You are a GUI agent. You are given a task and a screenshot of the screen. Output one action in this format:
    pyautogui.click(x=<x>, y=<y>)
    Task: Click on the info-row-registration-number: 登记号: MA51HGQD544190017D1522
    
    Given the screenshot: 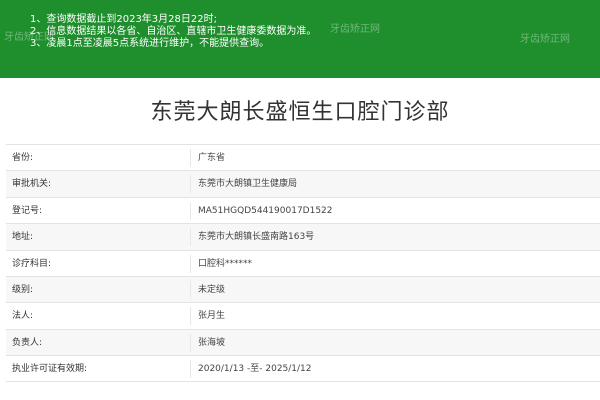 What is the action you would take?
    pyautogui.click(x=303, y=210)
    